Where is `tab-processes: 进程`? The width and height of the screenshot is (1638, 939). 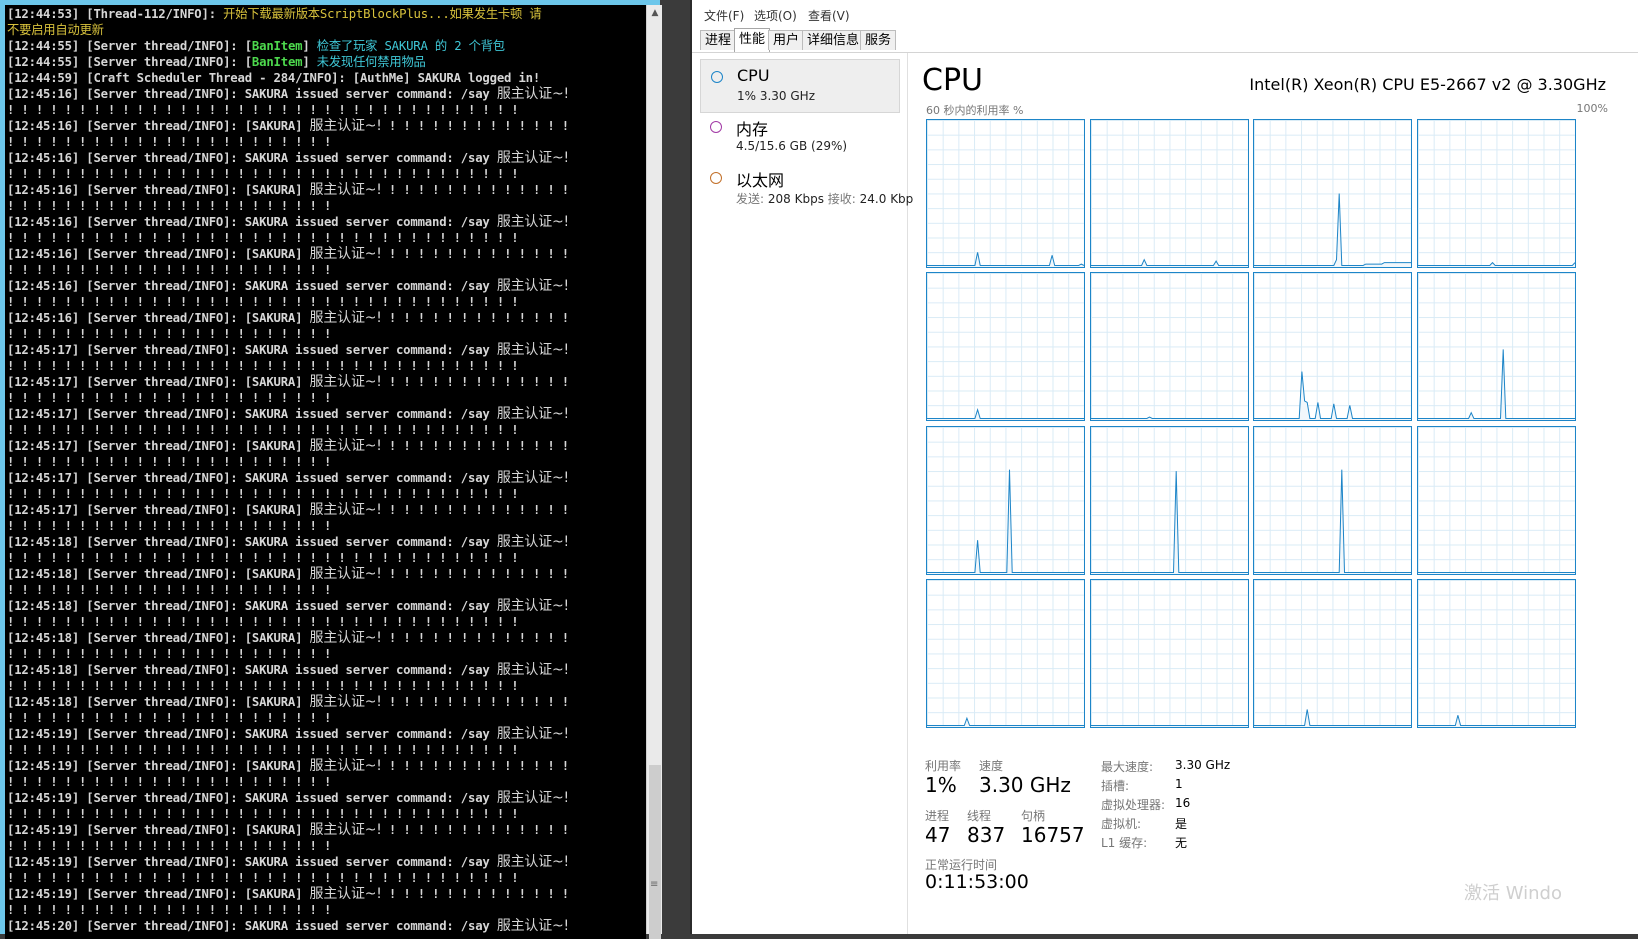 tab-processes: 进程 is located at coordinates (718, 40).